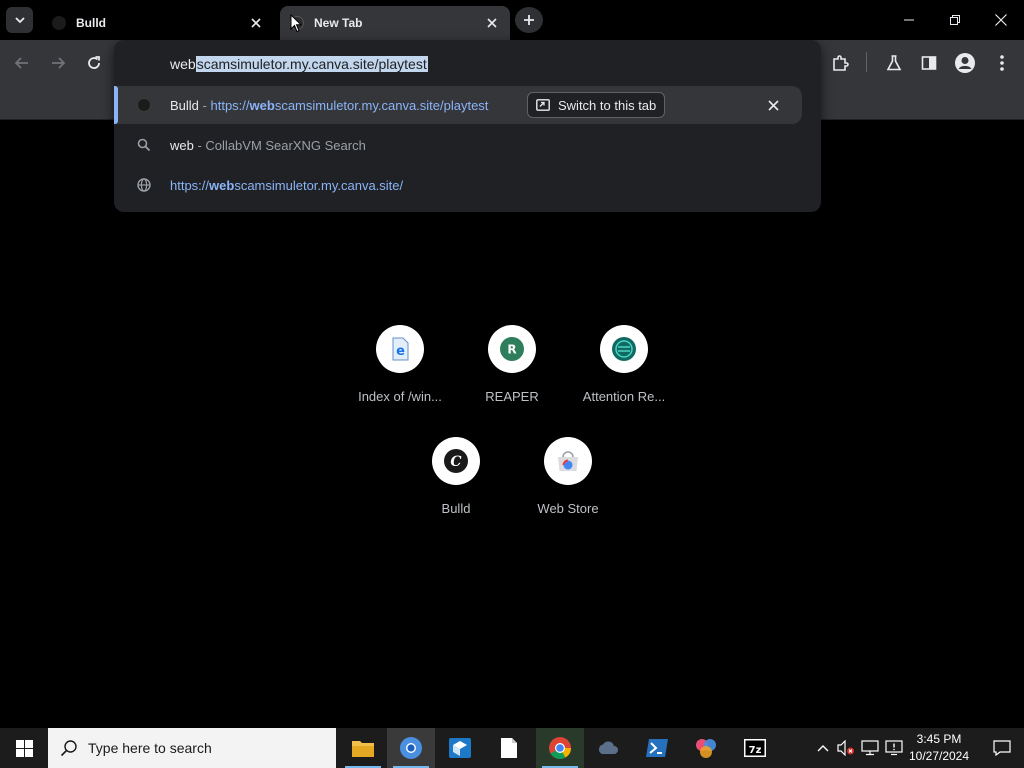 The width and height of the screenshot is (1024, 768). I want to click on puzzle-icon, so click(841, 63).